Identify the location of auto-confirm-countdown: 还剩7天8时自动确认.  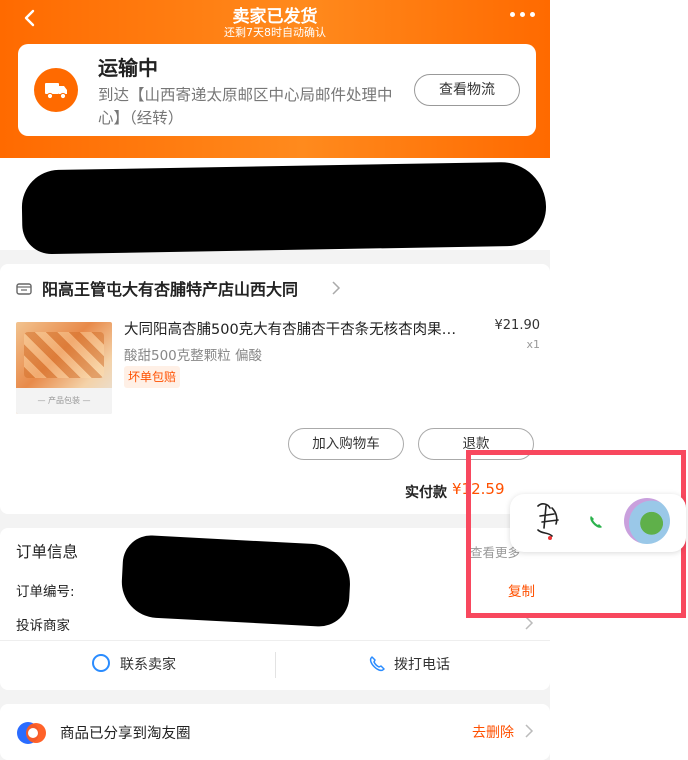
(275, 32).